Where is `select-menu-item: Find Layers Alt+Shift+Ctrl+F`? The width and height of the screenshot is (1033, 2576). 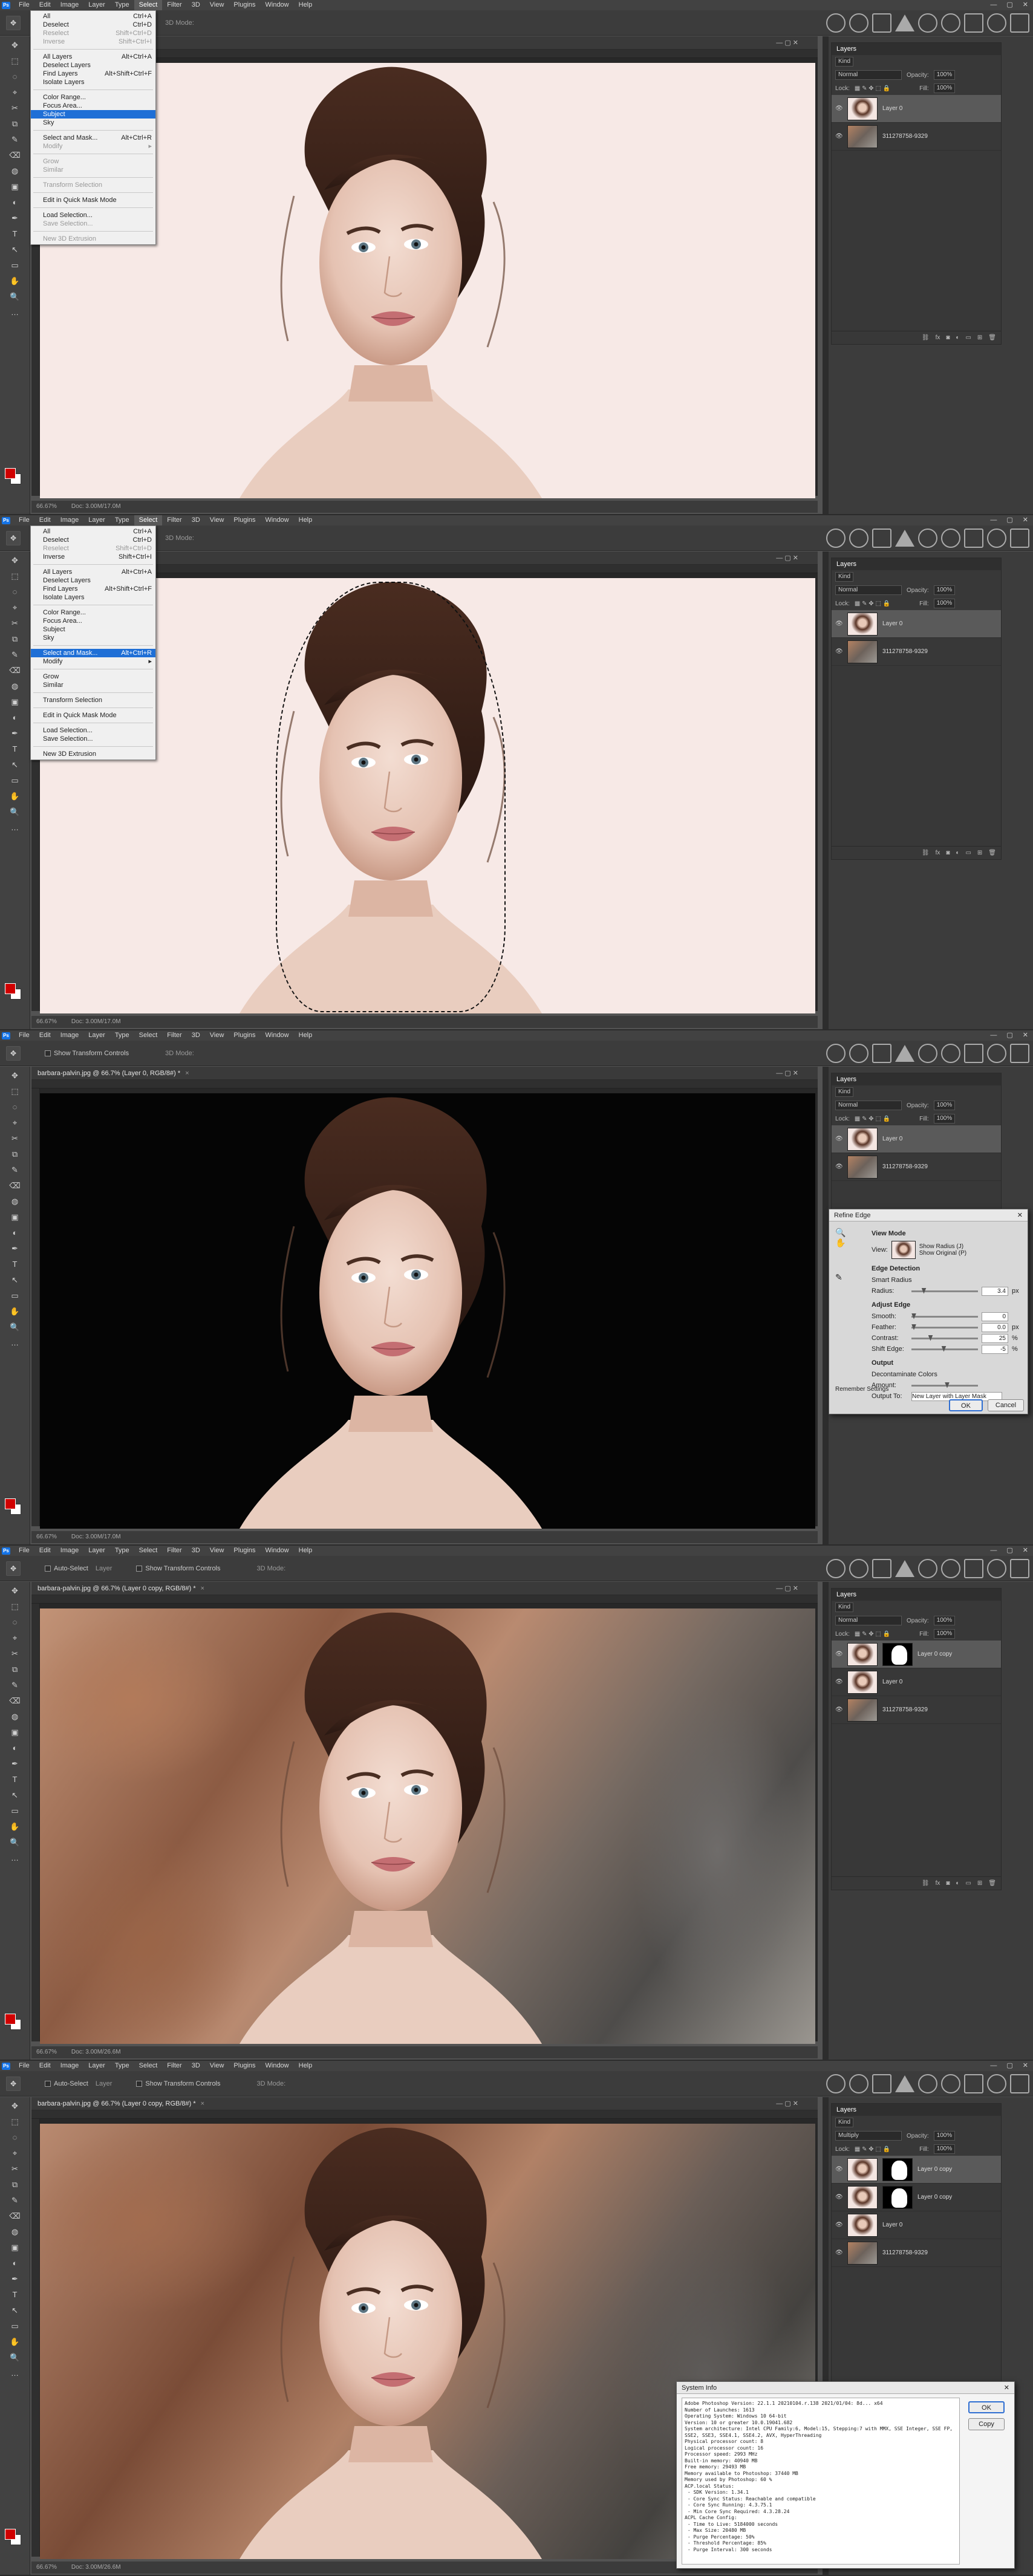 select-menu-item: Find Layers Alt+Shift+Ctrl+F is located at coordinates (93, 74).